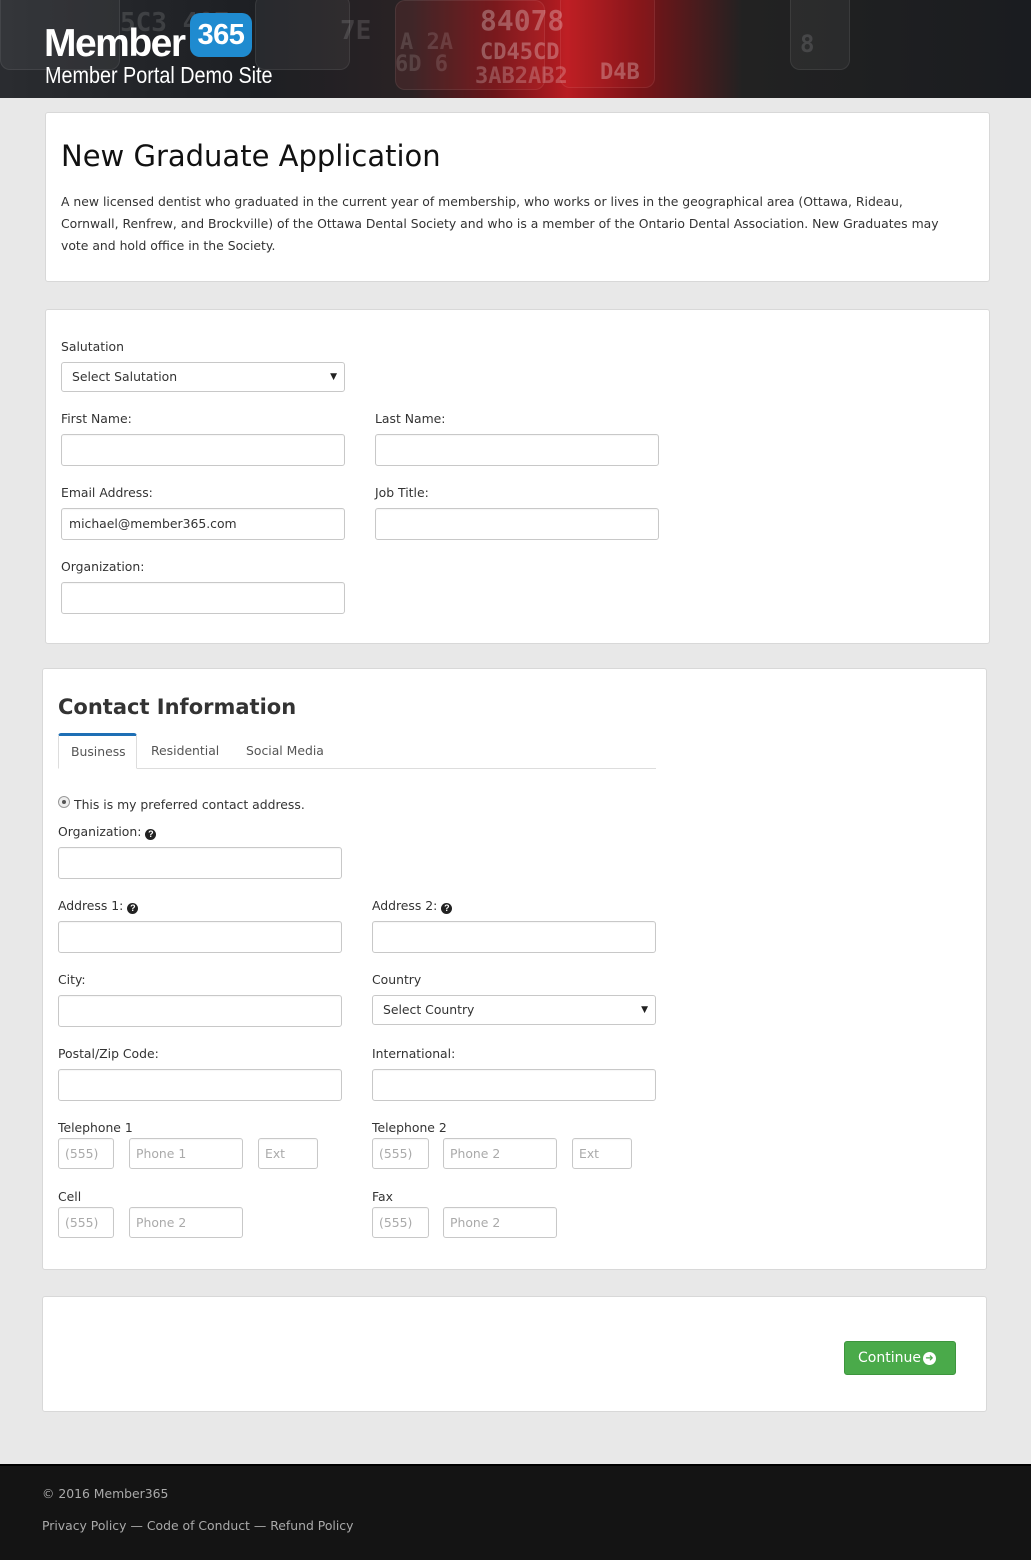 The width and height of the screenshot is (1031, 1560). I want to click on footer-copyright: © 2016 Member365, so click(105, 1493).